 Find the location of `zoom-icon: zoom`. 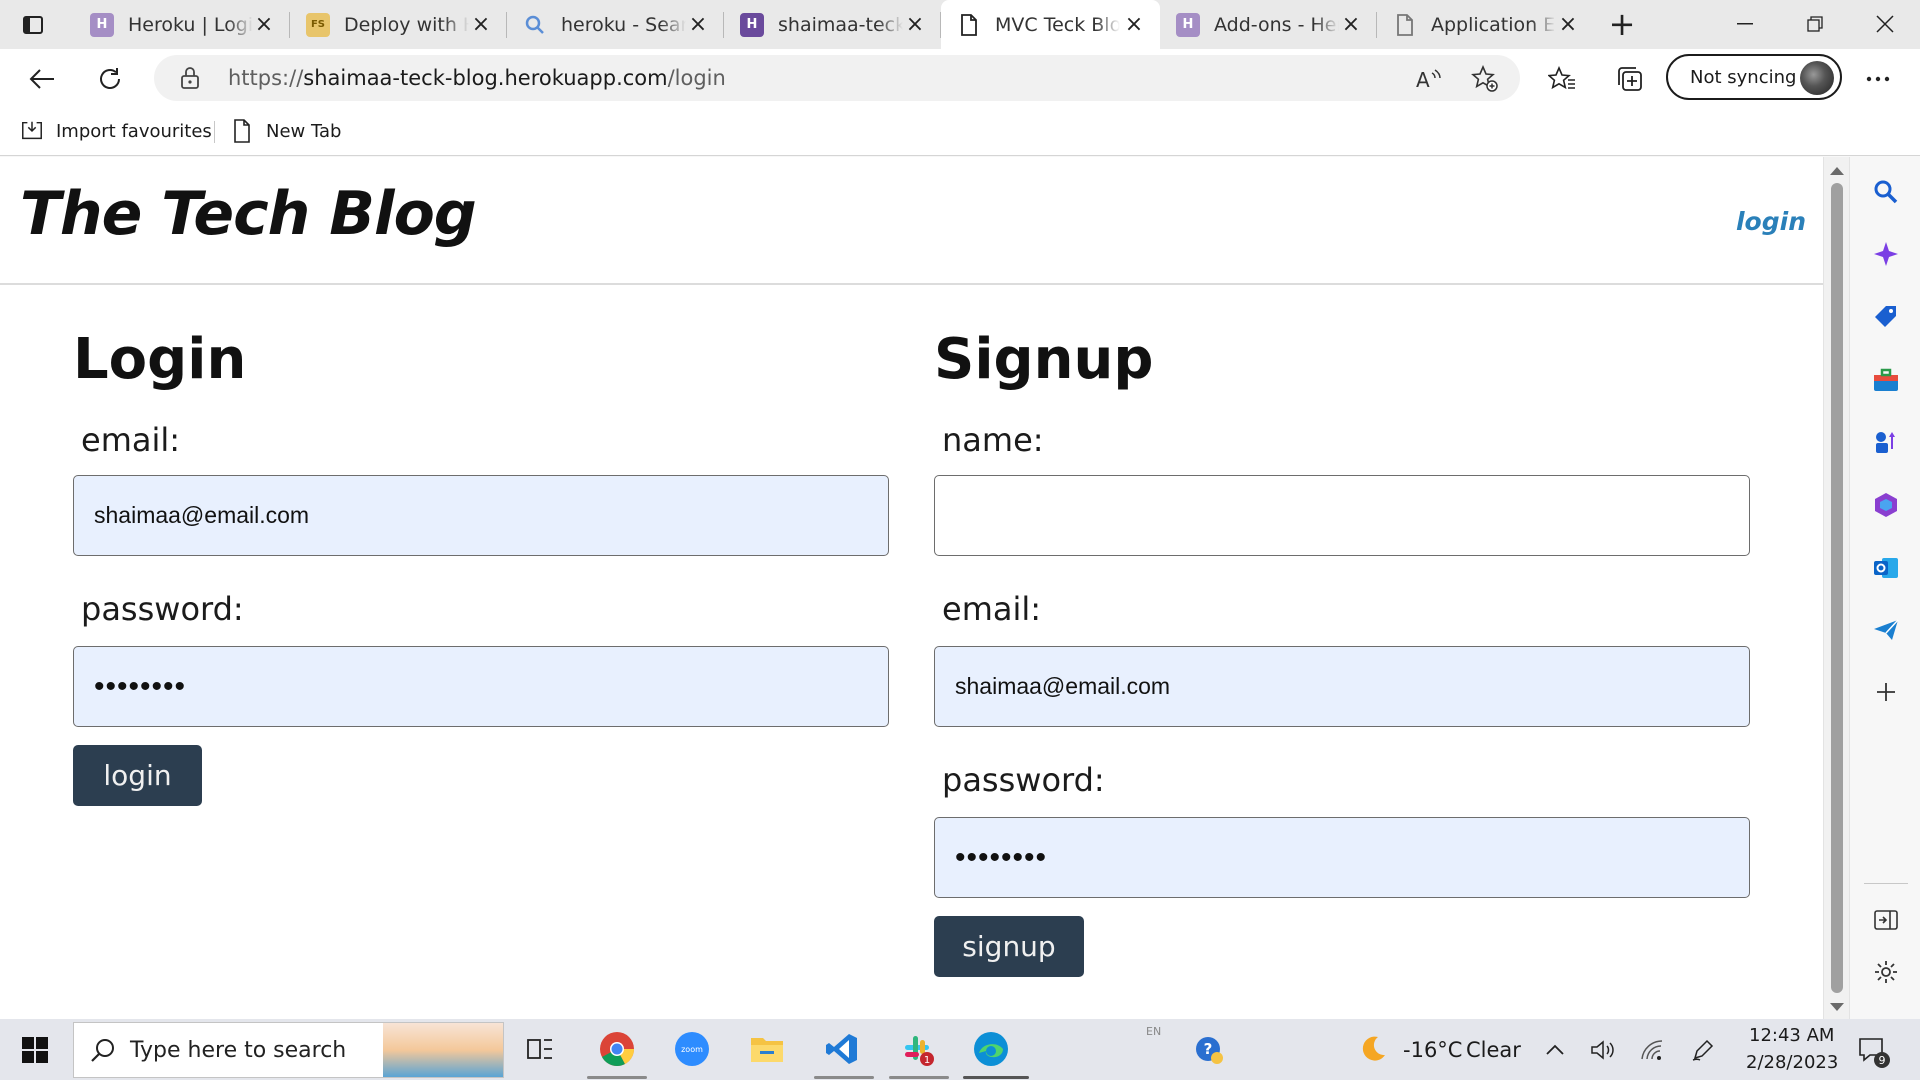

zoom-icon: zoom is located at coordinates (692, 1049).